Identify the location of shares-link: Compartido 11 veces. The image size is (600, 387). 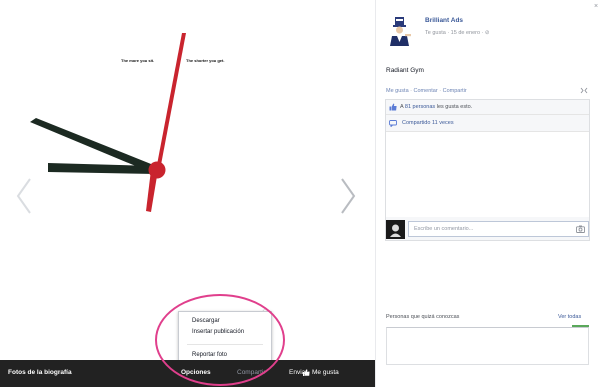
(428, 123).